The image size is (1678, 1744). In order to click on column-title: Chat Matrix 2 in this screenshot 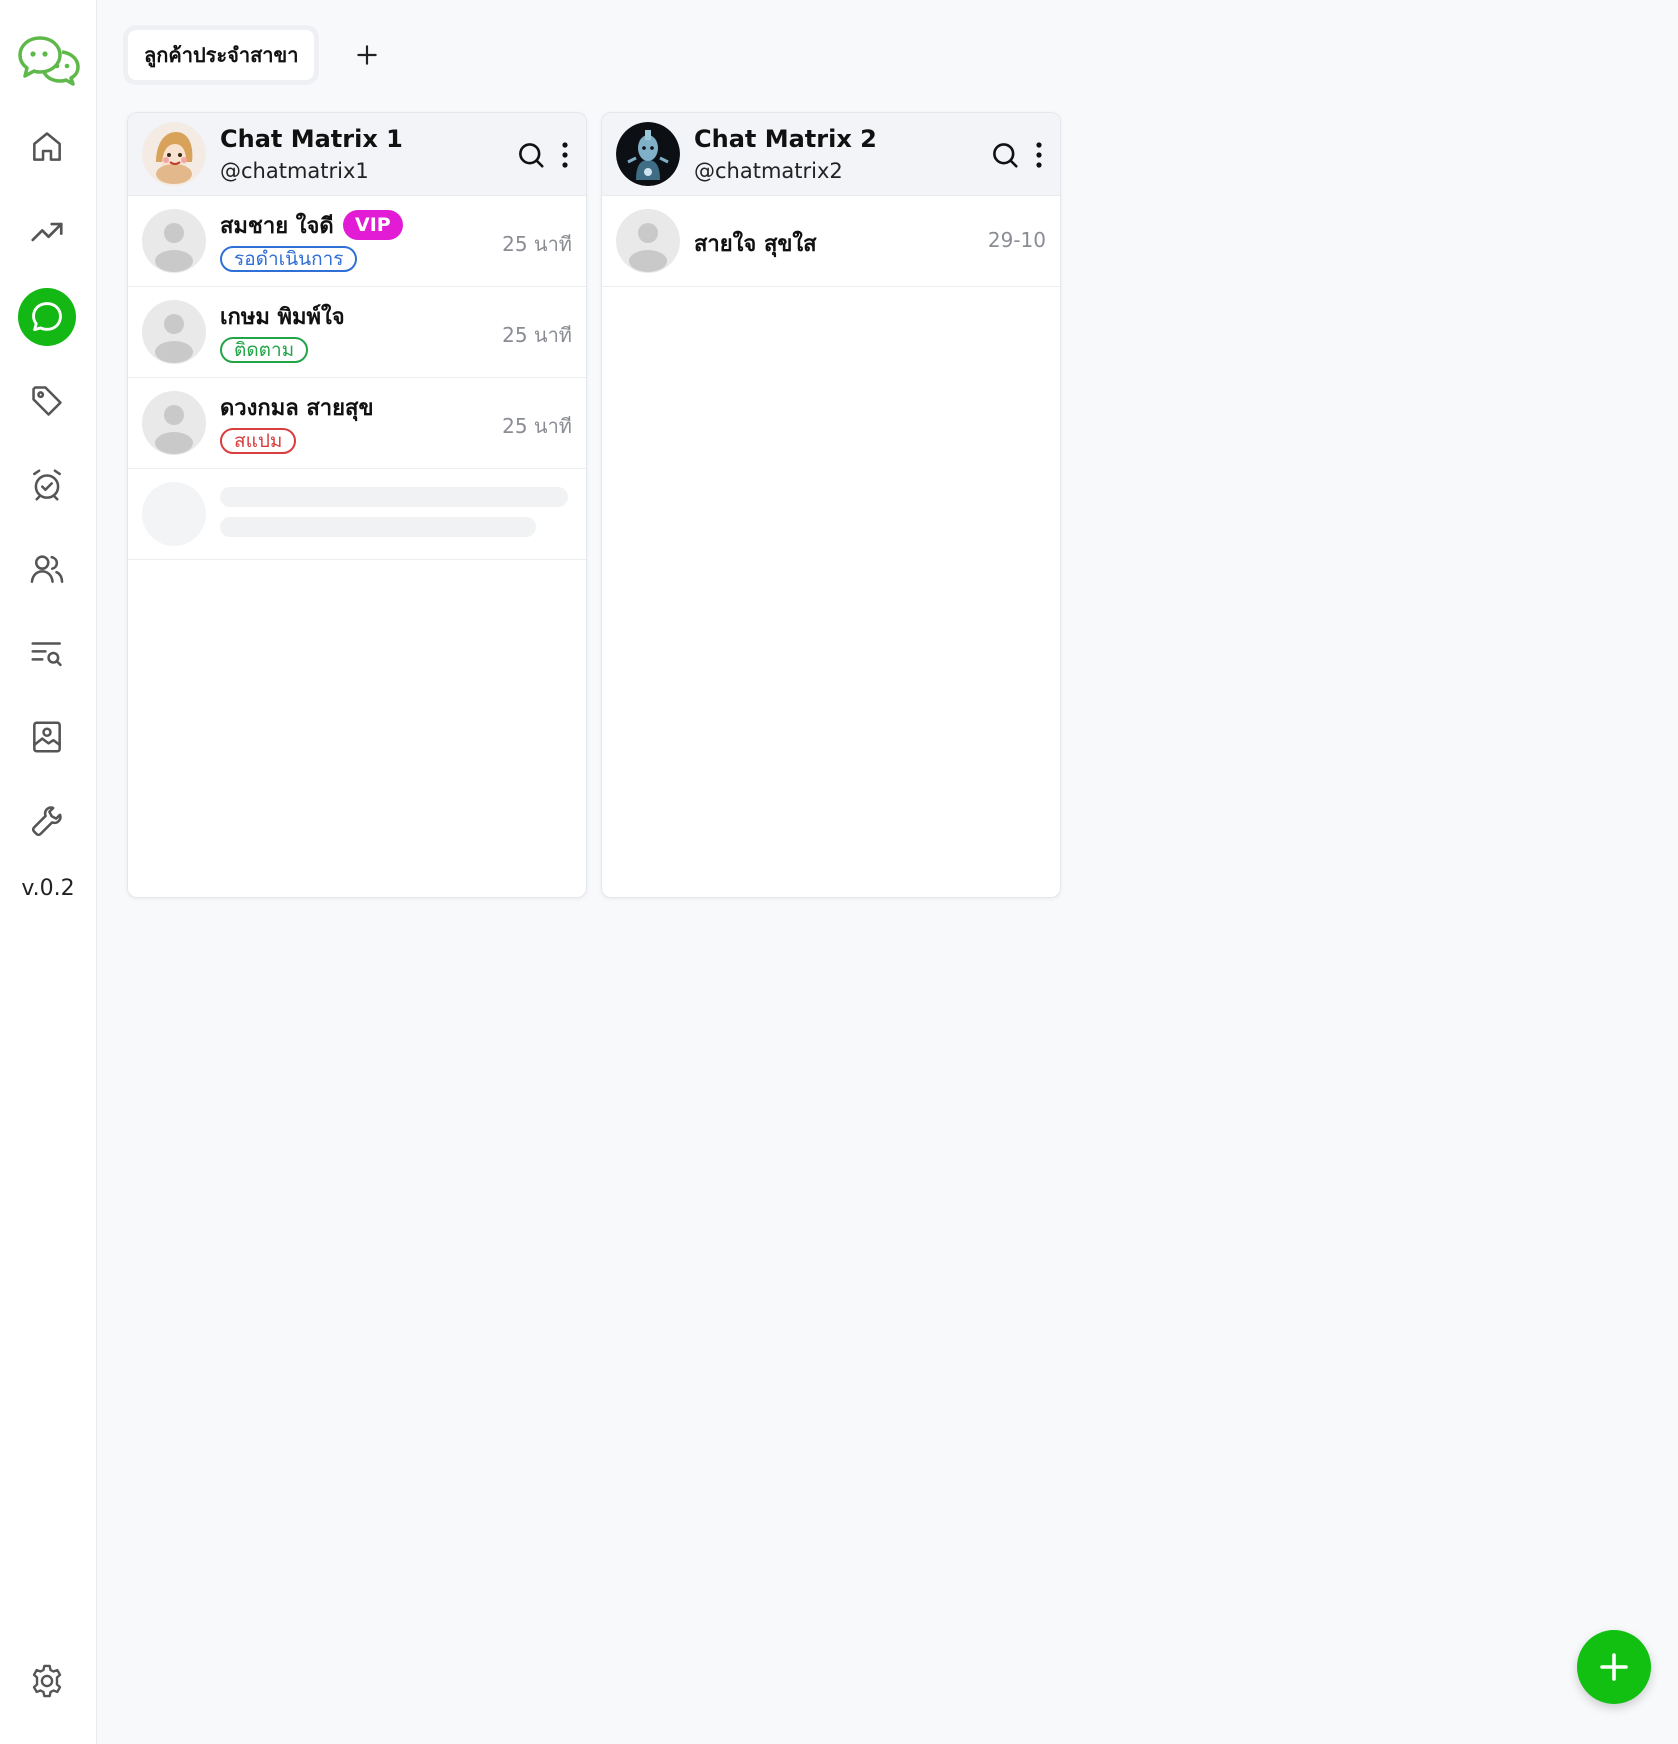, I will do `click(785, 139)`.